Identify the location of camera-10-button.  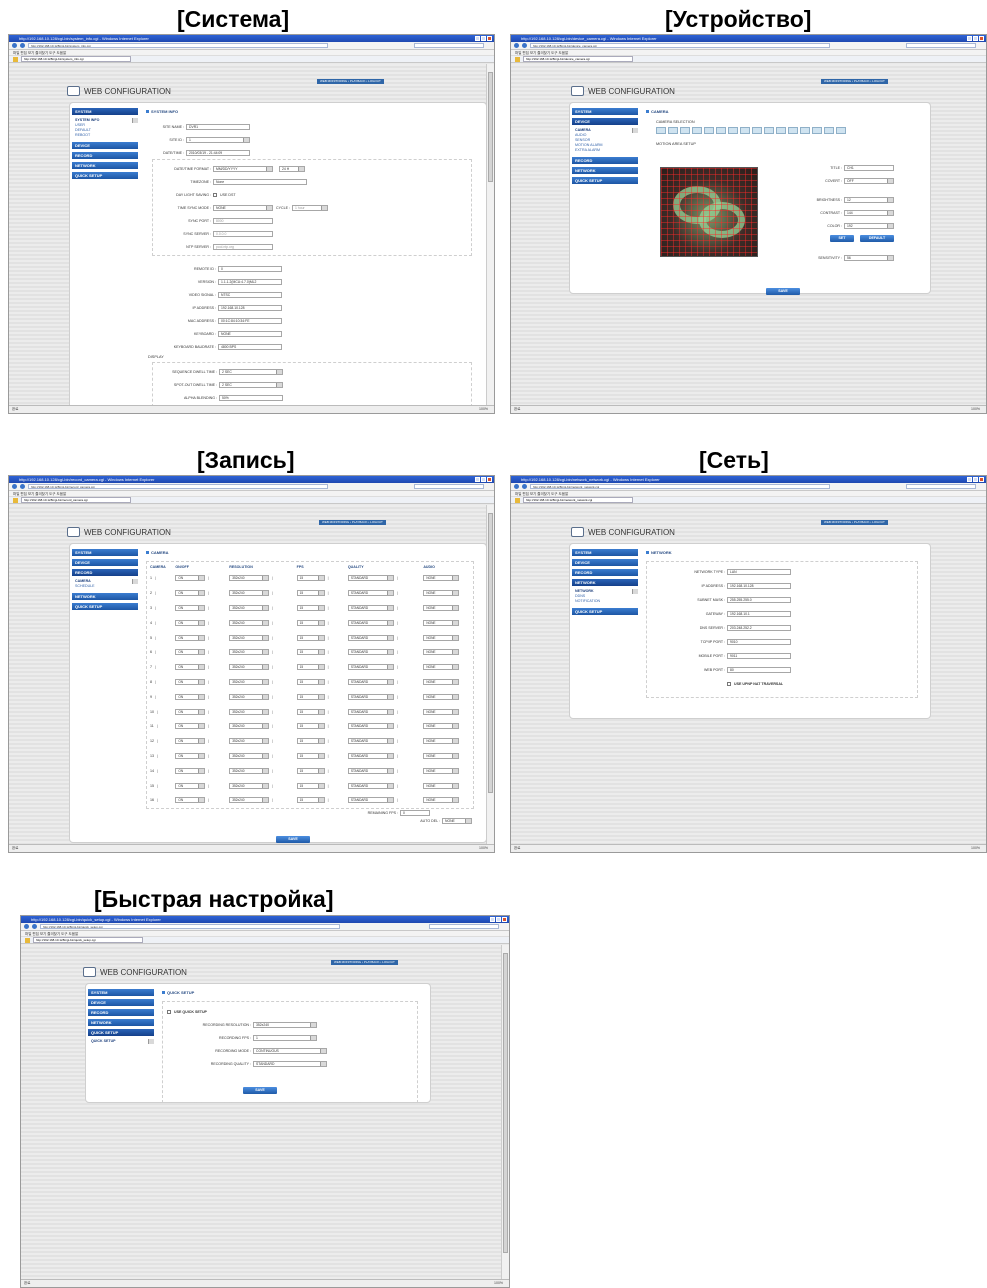
(769, 130).